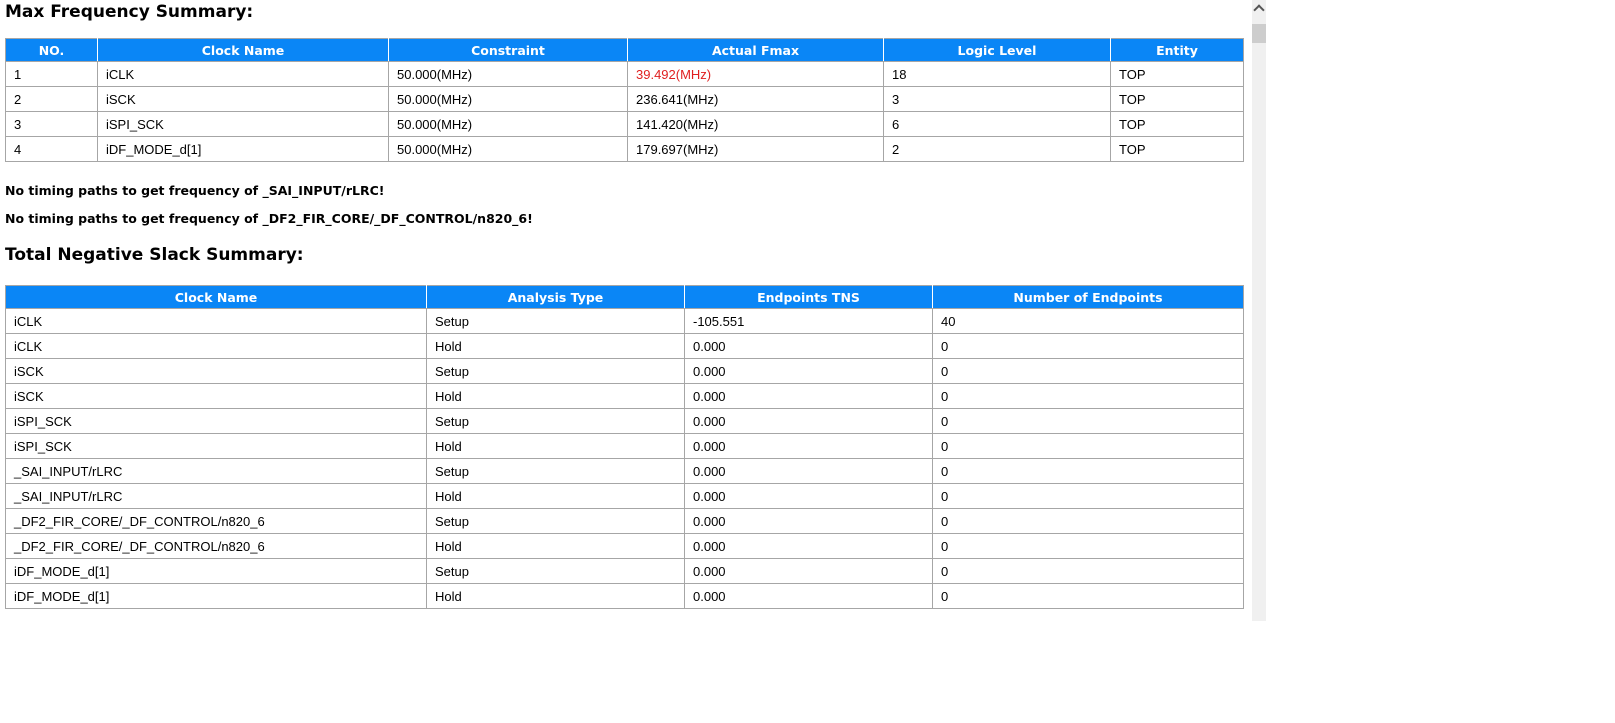 This screenshot has height=723, width=1615. What do you see at coordinates (51, 99) in the screenshot?
I see `cell-no: 2` at bounding box center [51, 99].